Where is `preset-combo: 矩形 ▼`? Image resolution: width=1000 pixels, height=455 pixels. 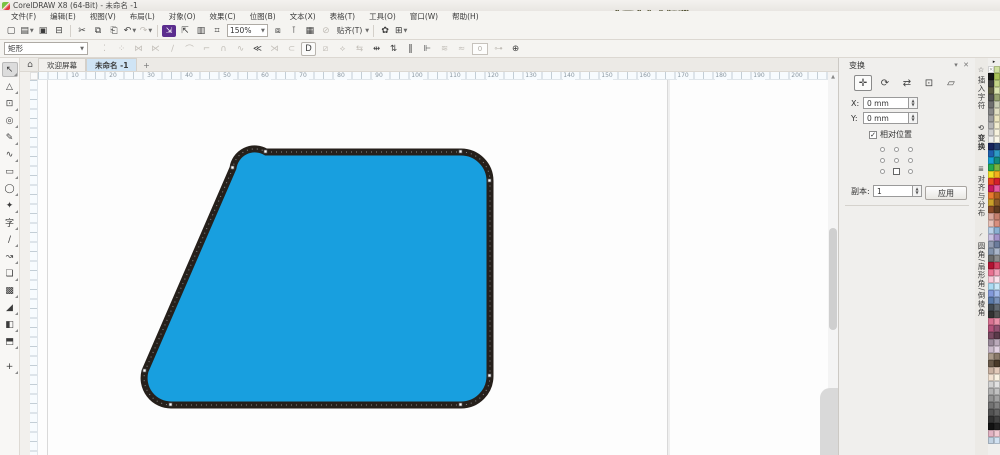
preset-combo: 矩形 ▼ is located at coordinates (46, 48).